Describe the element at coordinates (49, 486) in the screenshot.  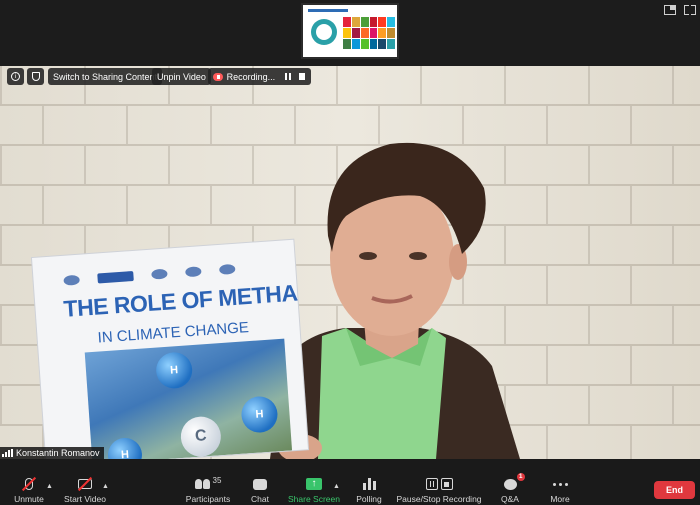
I see `audio-options-caret-icon: ▲` at that location.